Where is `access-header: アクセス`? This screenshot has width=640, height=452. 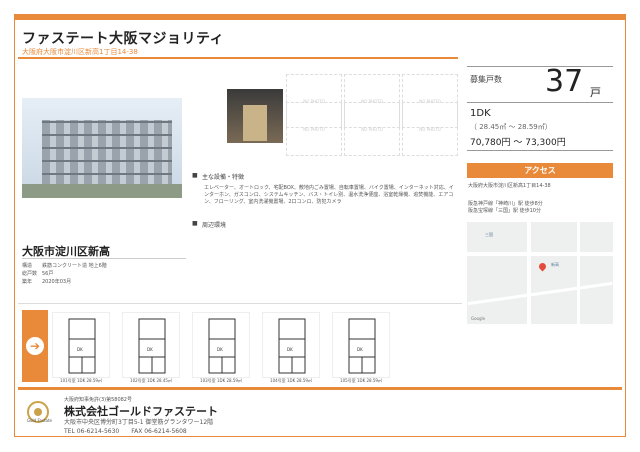 access-header: アクセス is located at coordinates (540, 170).